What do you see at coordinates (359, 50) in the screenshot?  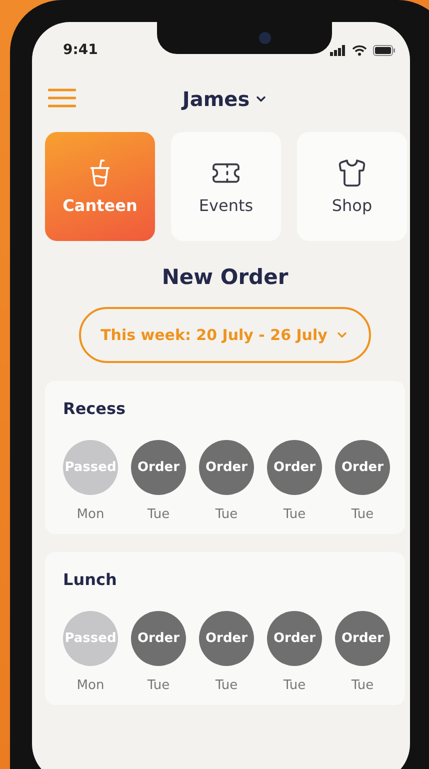 I see `wifi-icon` at bounding box center [359, 50].